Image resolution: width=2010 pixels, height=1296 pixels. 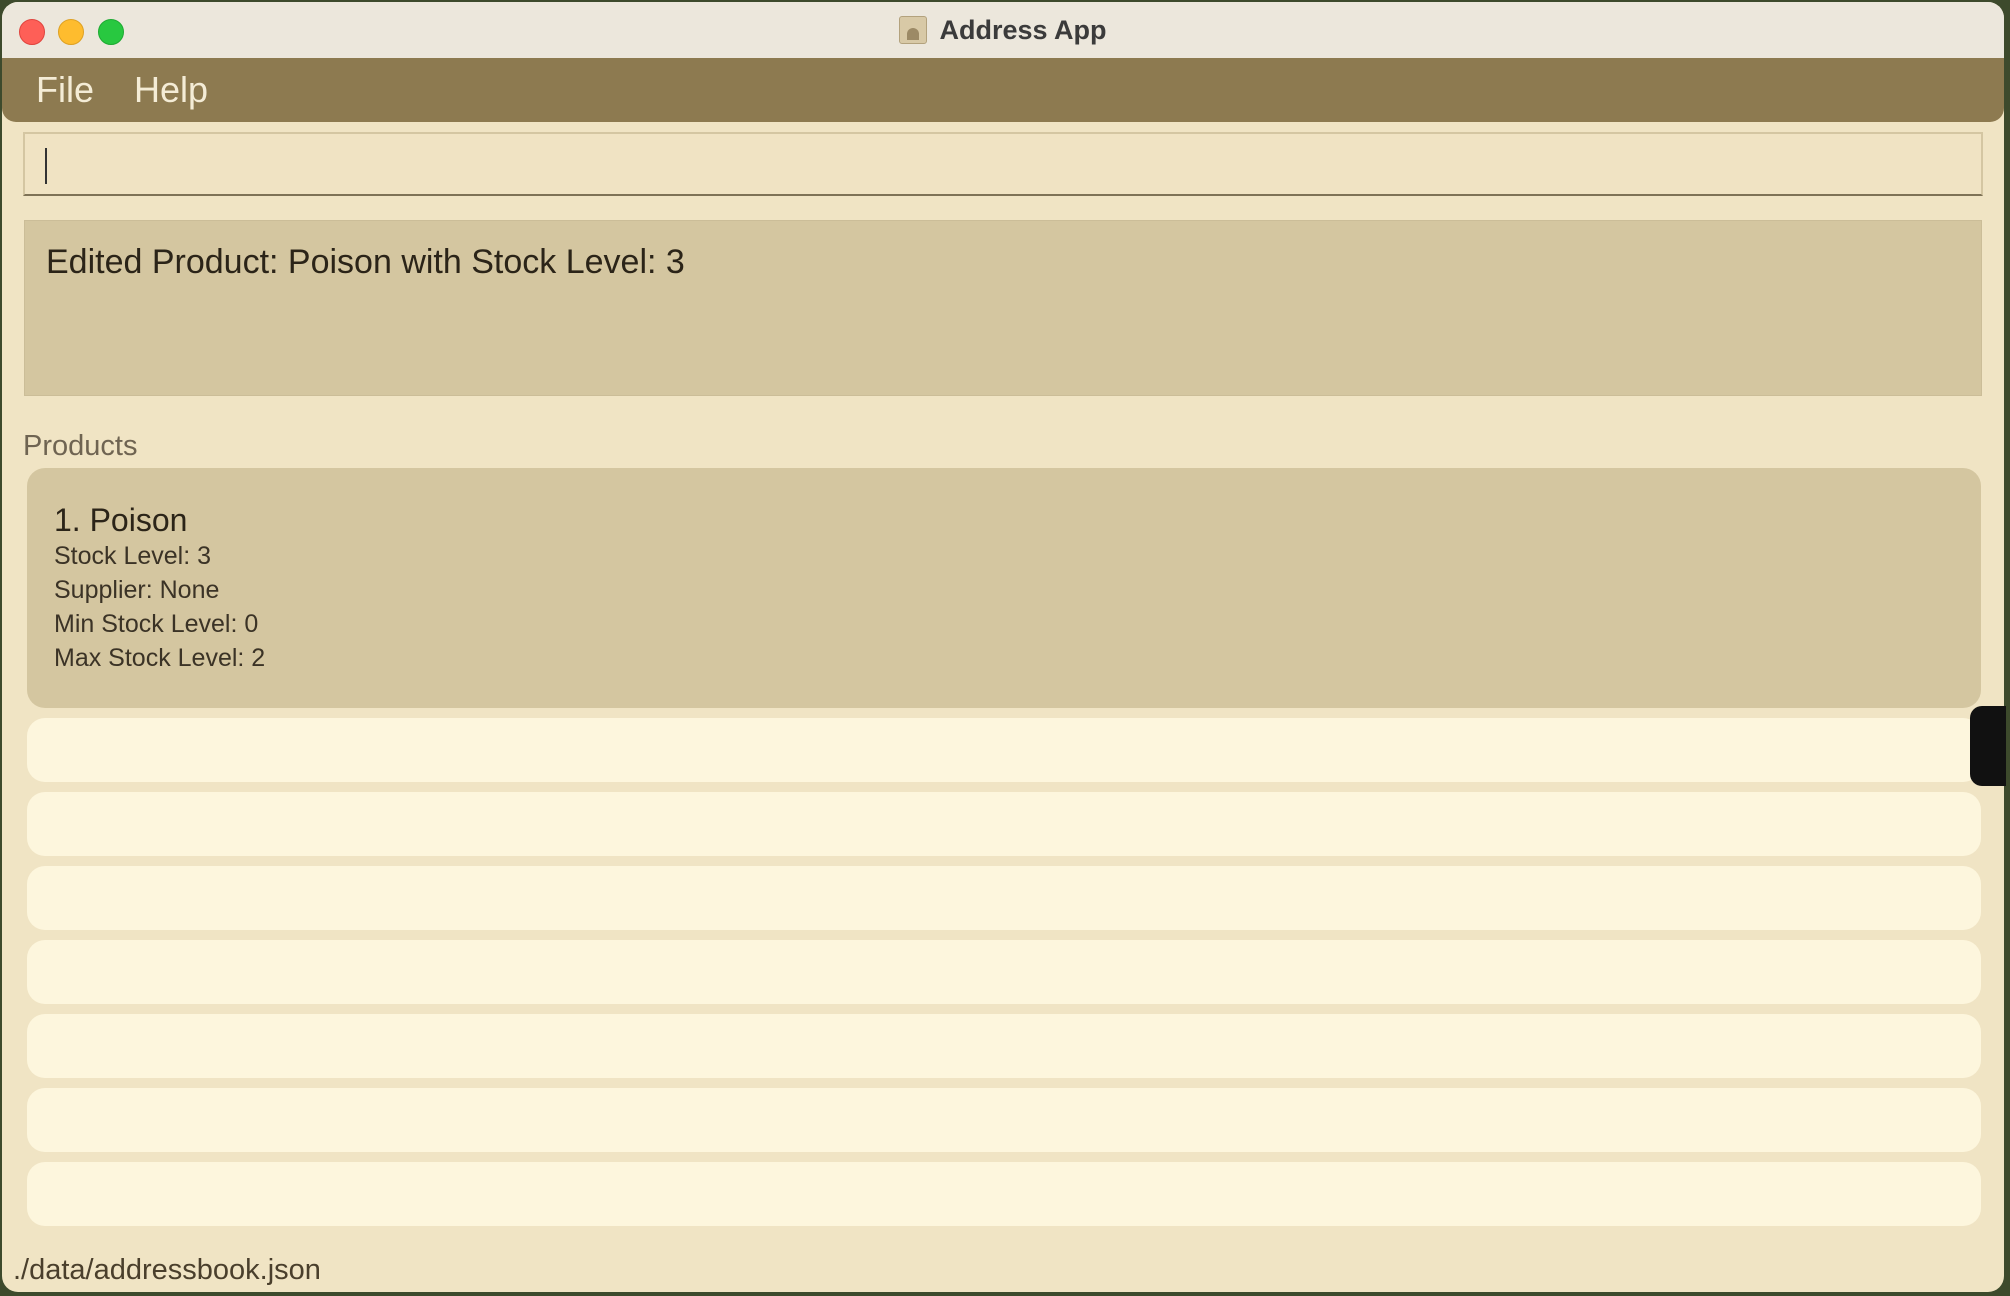 I want to click on product-name: 1. Poison, so click(x=121, y=520).